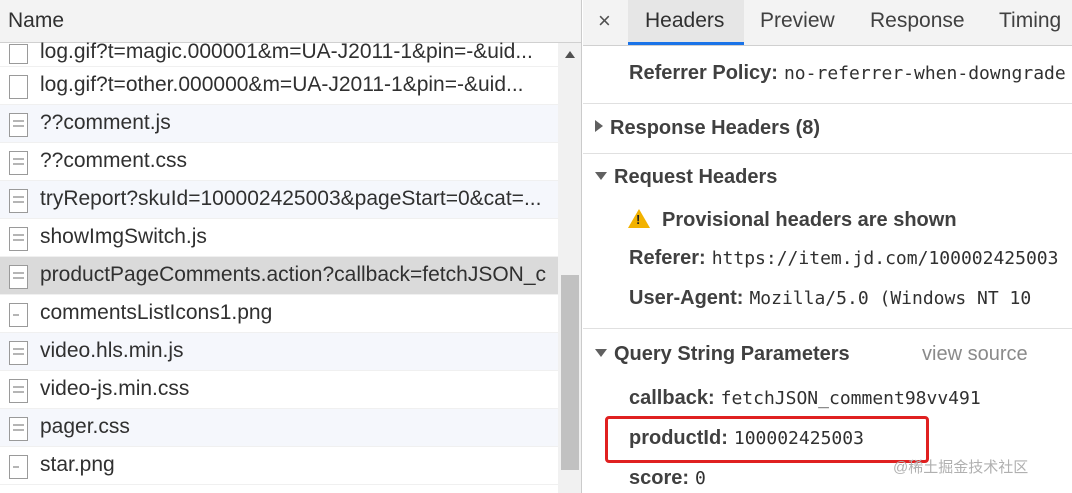  What do you see at coordinates (700, 478) in the screenshot?
I see `param-value: 0` at bounding box center [700, 478].